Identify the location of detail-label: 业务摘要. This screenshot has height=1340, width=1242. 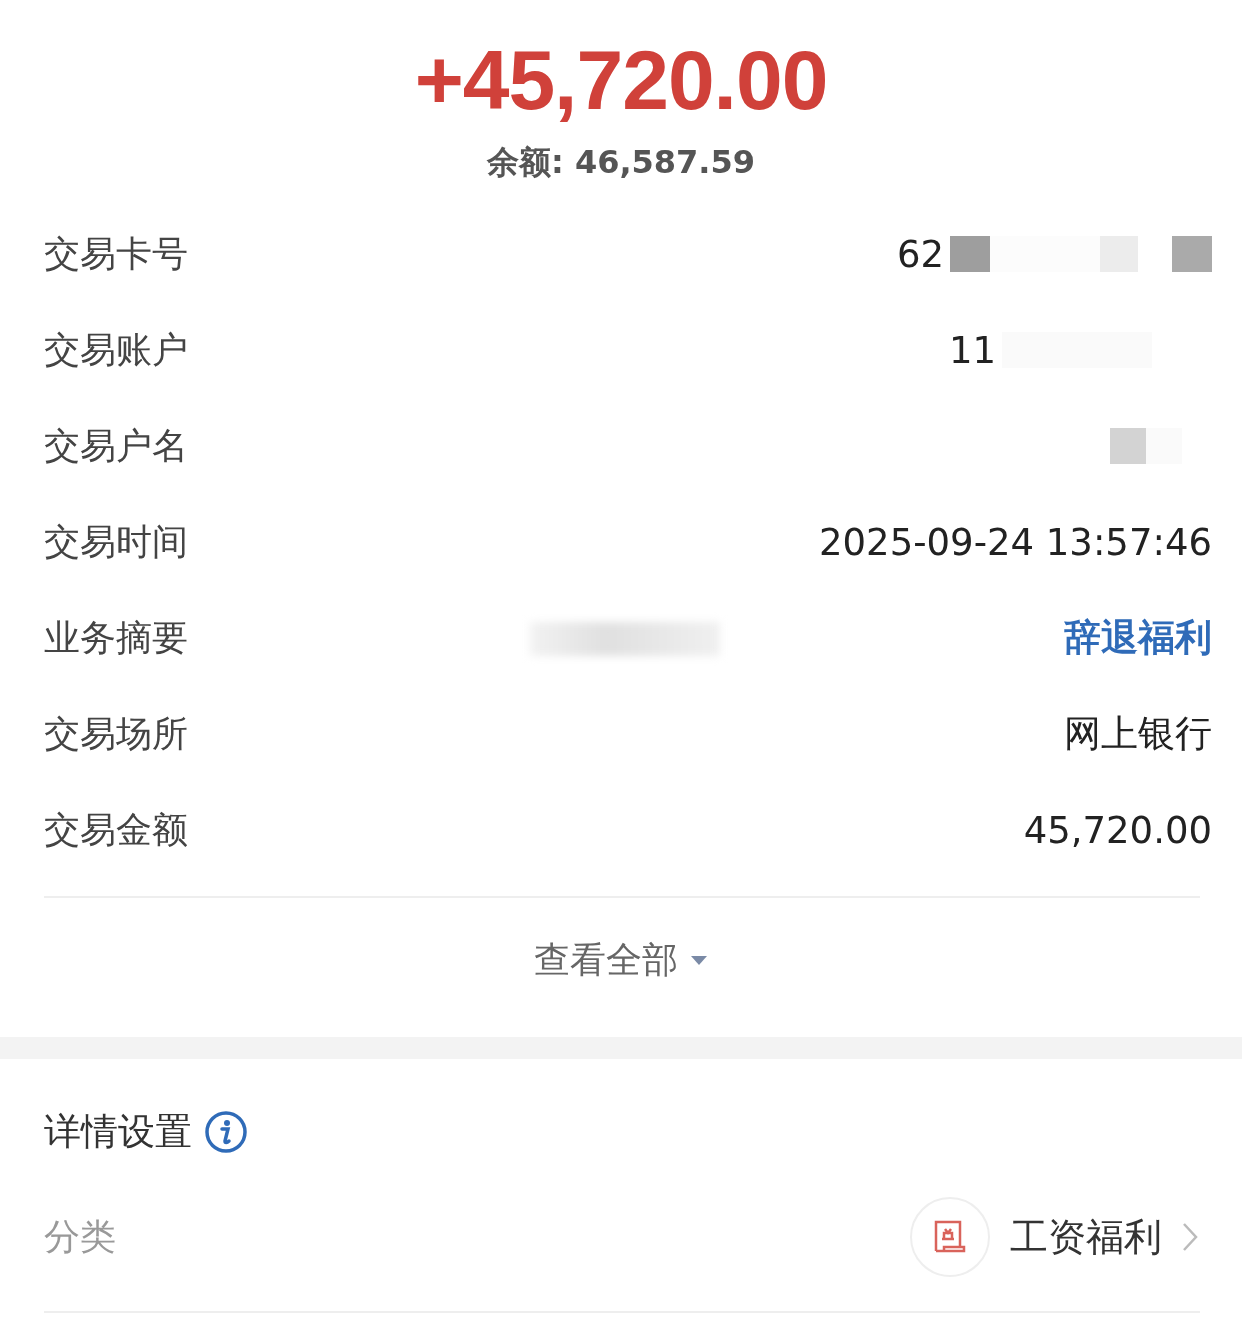
(116, 637).